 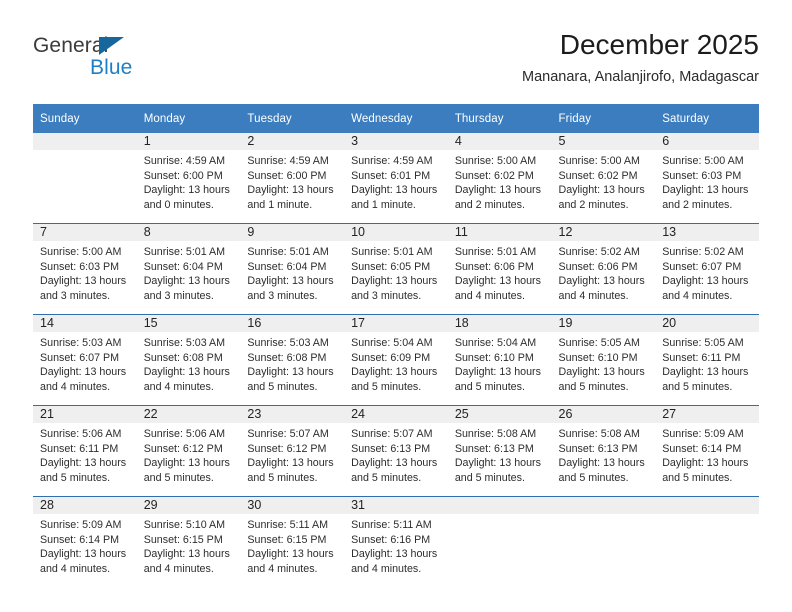 What do you see at coordinates (640, 77) in the screenshot?
I see `location-subtitle: Mananara, Analanjirofo, Madagascar` at bounding box center [640, 77].